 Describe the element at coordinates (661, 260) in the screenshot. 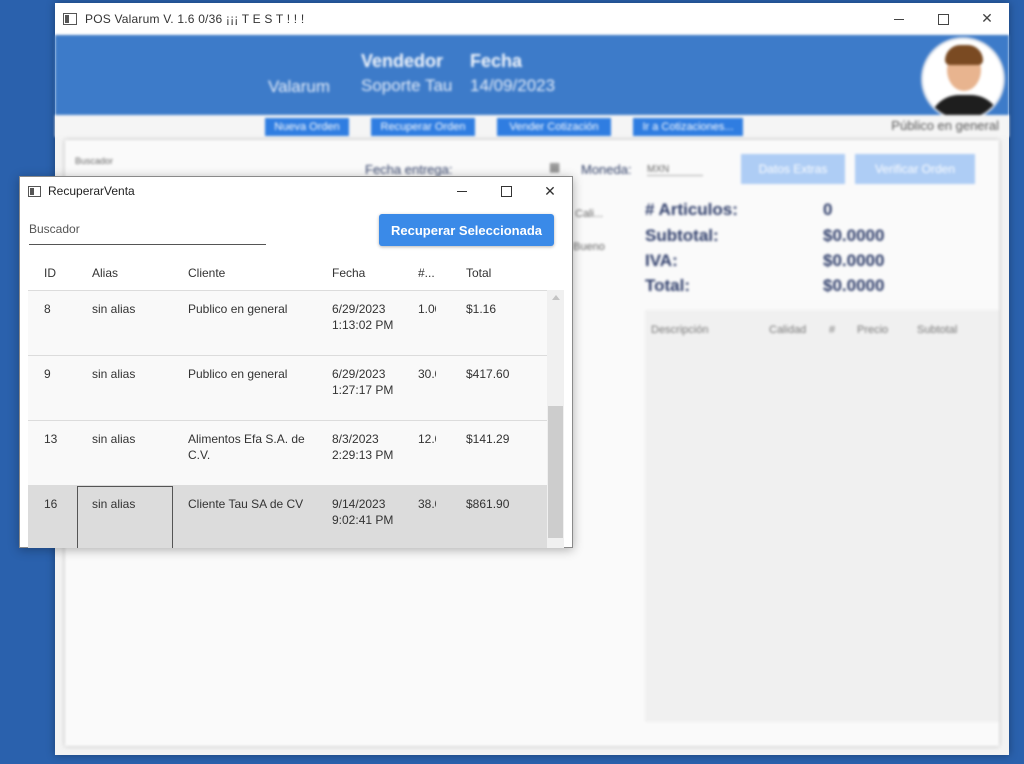

I see `iva-label: IVA:` at that location.